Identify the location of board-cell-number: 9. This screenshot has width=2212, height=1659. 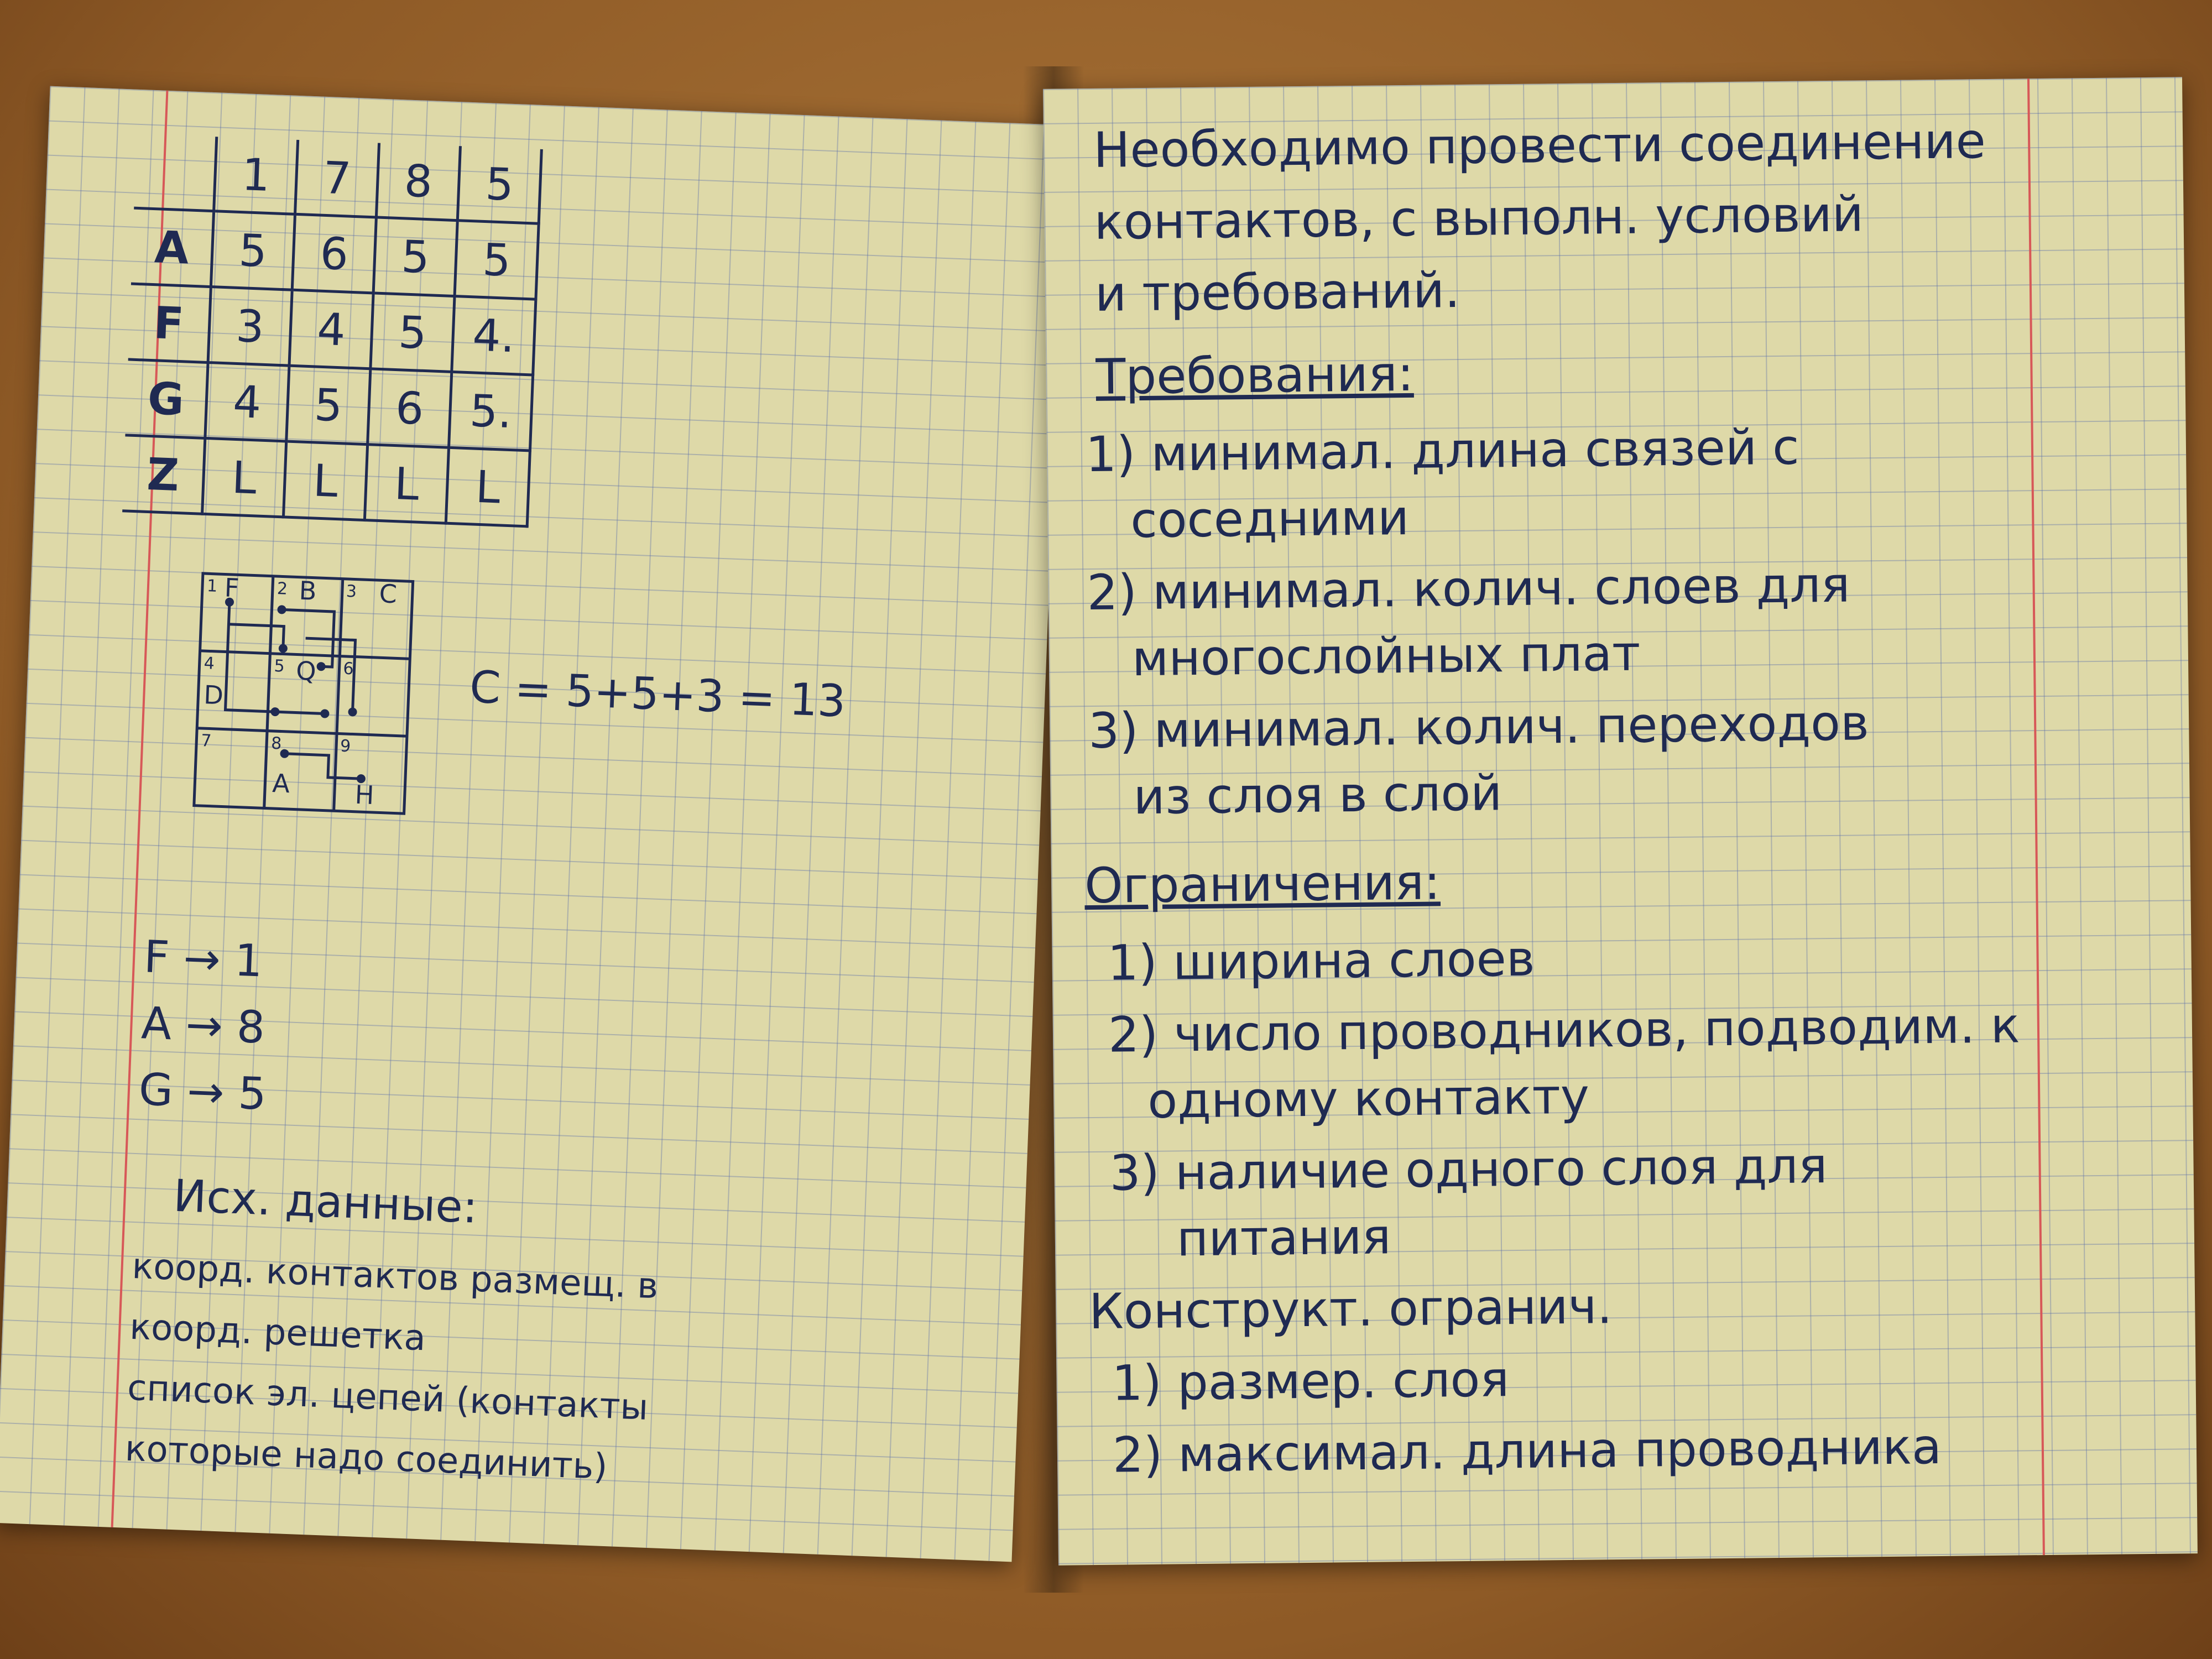
(346, 747).